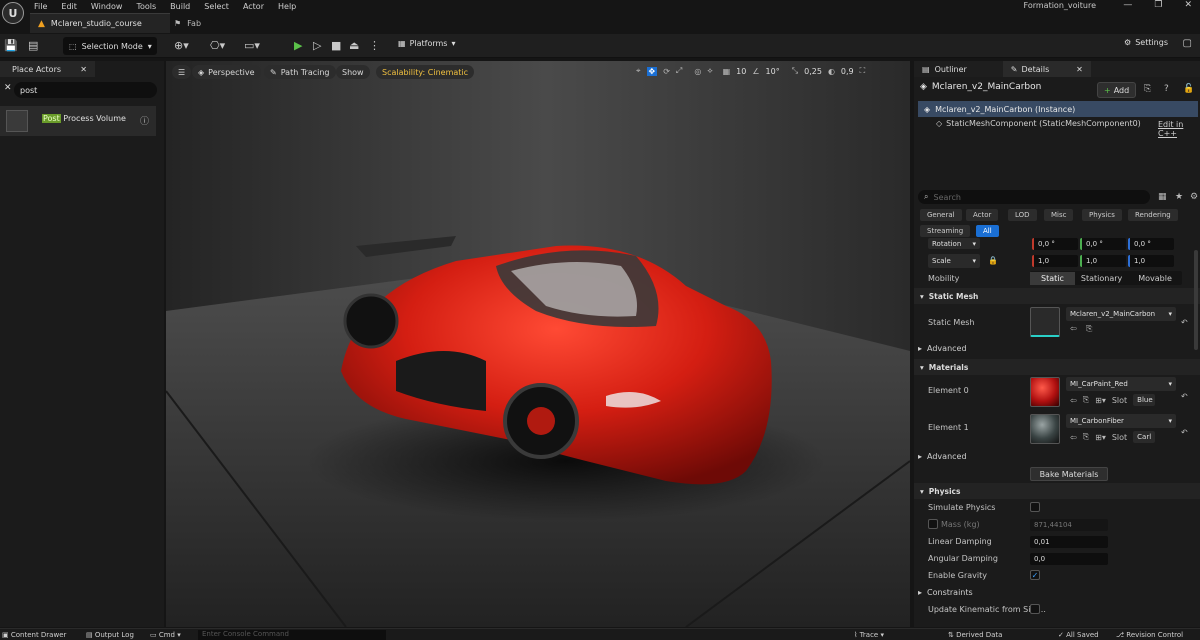  I want to click on content-browser-icon: ▤, so click(33, 45).